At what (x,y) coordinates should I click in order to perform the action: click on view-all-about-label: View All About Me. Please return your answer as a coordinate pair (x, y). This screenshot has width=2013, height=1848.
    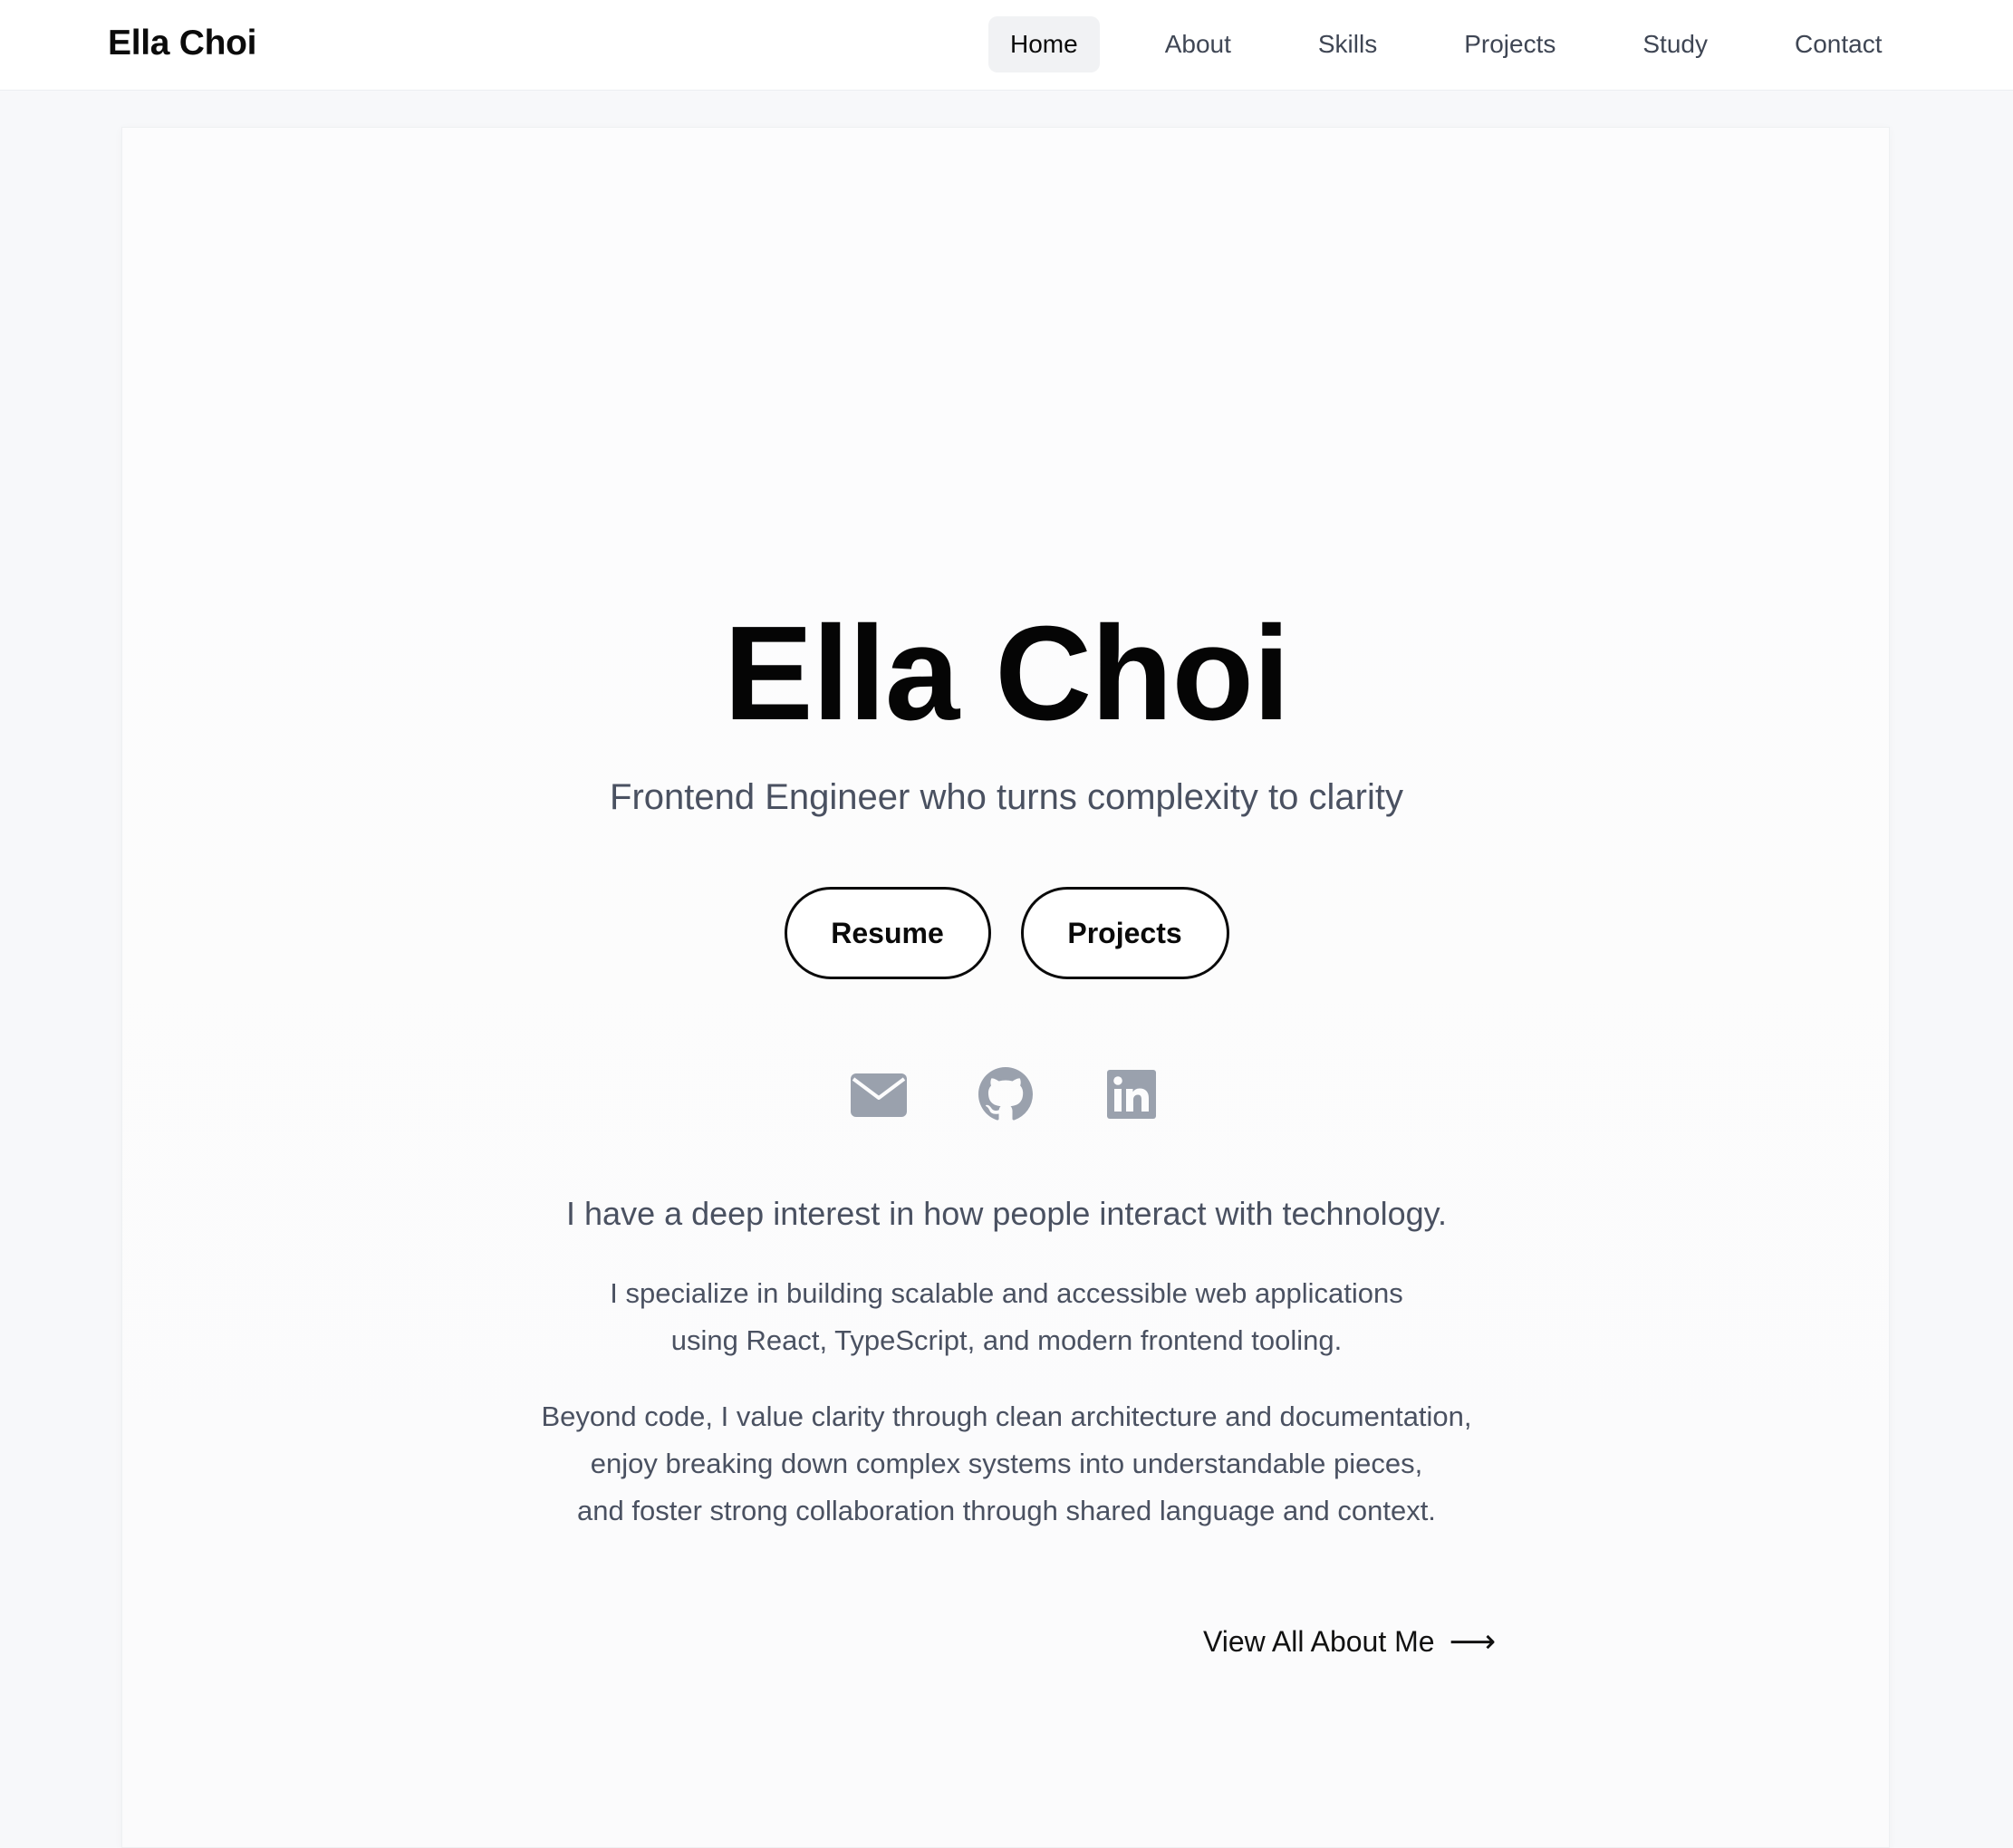
    Looking at the image, I should click on (1319, 1641).